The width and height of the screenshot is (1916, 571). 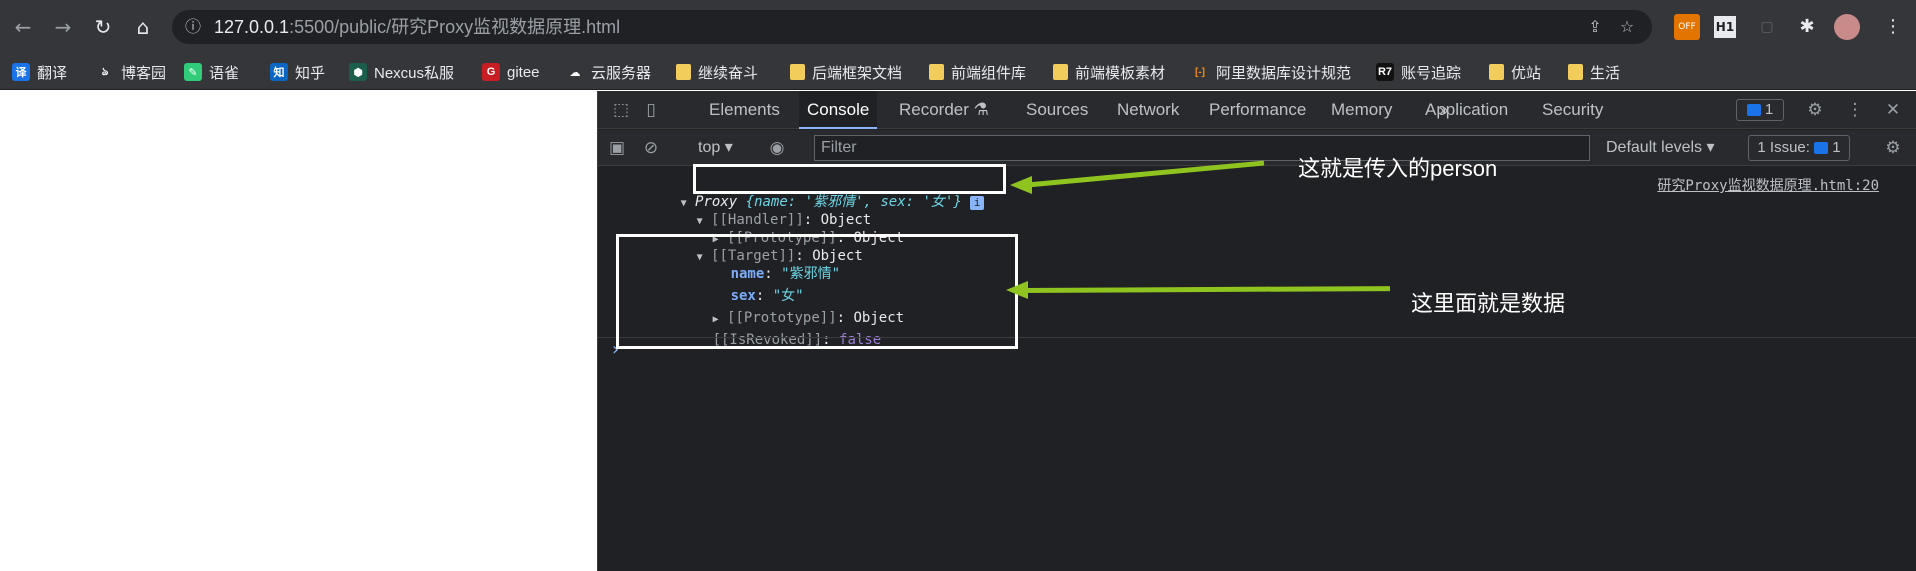 I want to click on bookmark-item: R7 账号追踪, so click(x=1418, y=72).